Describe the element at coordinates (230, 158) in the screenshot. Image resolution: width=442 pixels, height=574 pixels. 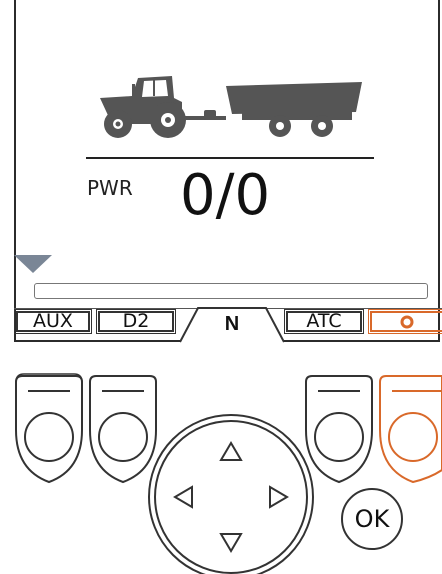
I see `divider-line` at that location.